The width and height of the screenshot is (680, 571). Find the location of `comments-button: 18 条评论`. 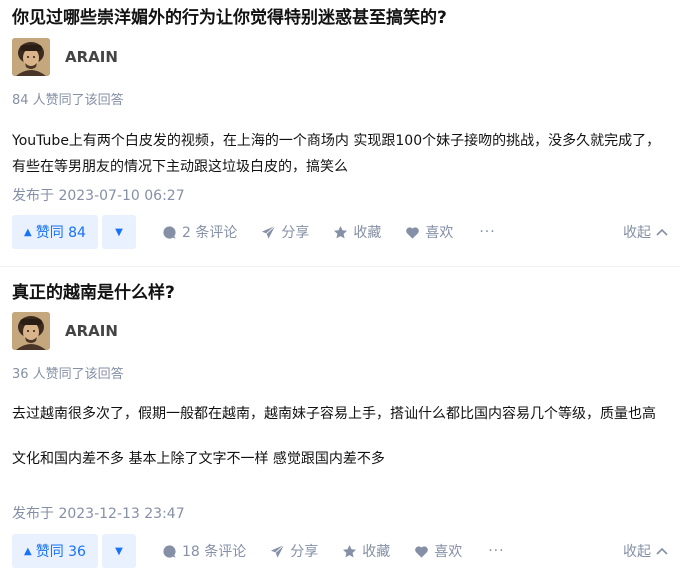

comments-button: 18 条评论 is located at coordinates (204, 551).